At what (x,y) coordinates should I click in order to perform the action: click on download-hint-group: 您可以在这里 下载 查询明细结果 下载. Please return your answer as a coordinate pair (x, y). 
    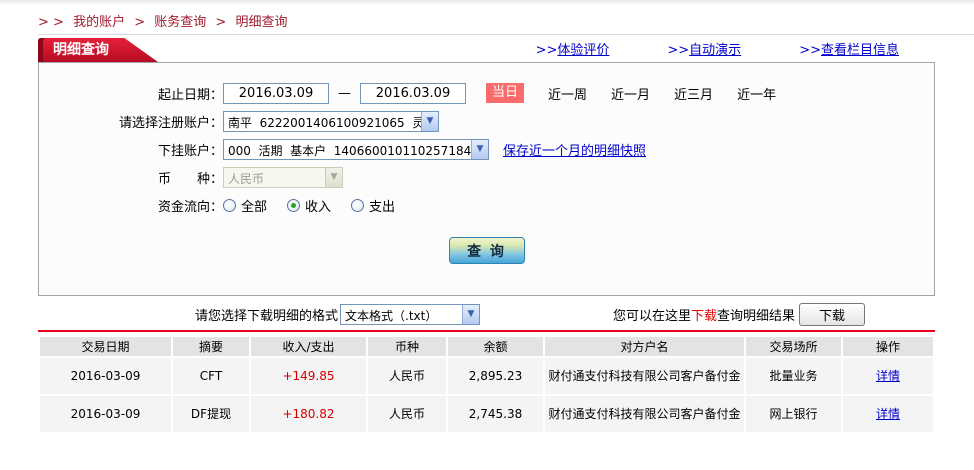
    Looking at the image, I should click on (738, 314).